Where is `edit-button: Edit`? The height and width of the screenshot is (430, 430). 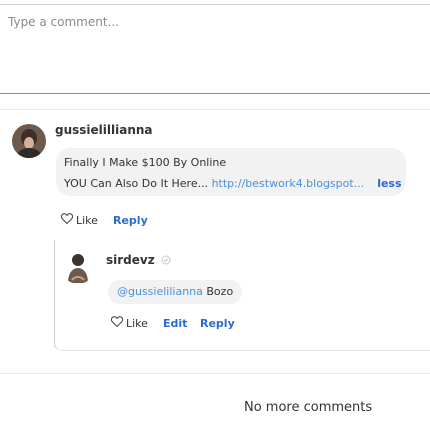
edit-button: Edit is located at coordinates (175, 323).